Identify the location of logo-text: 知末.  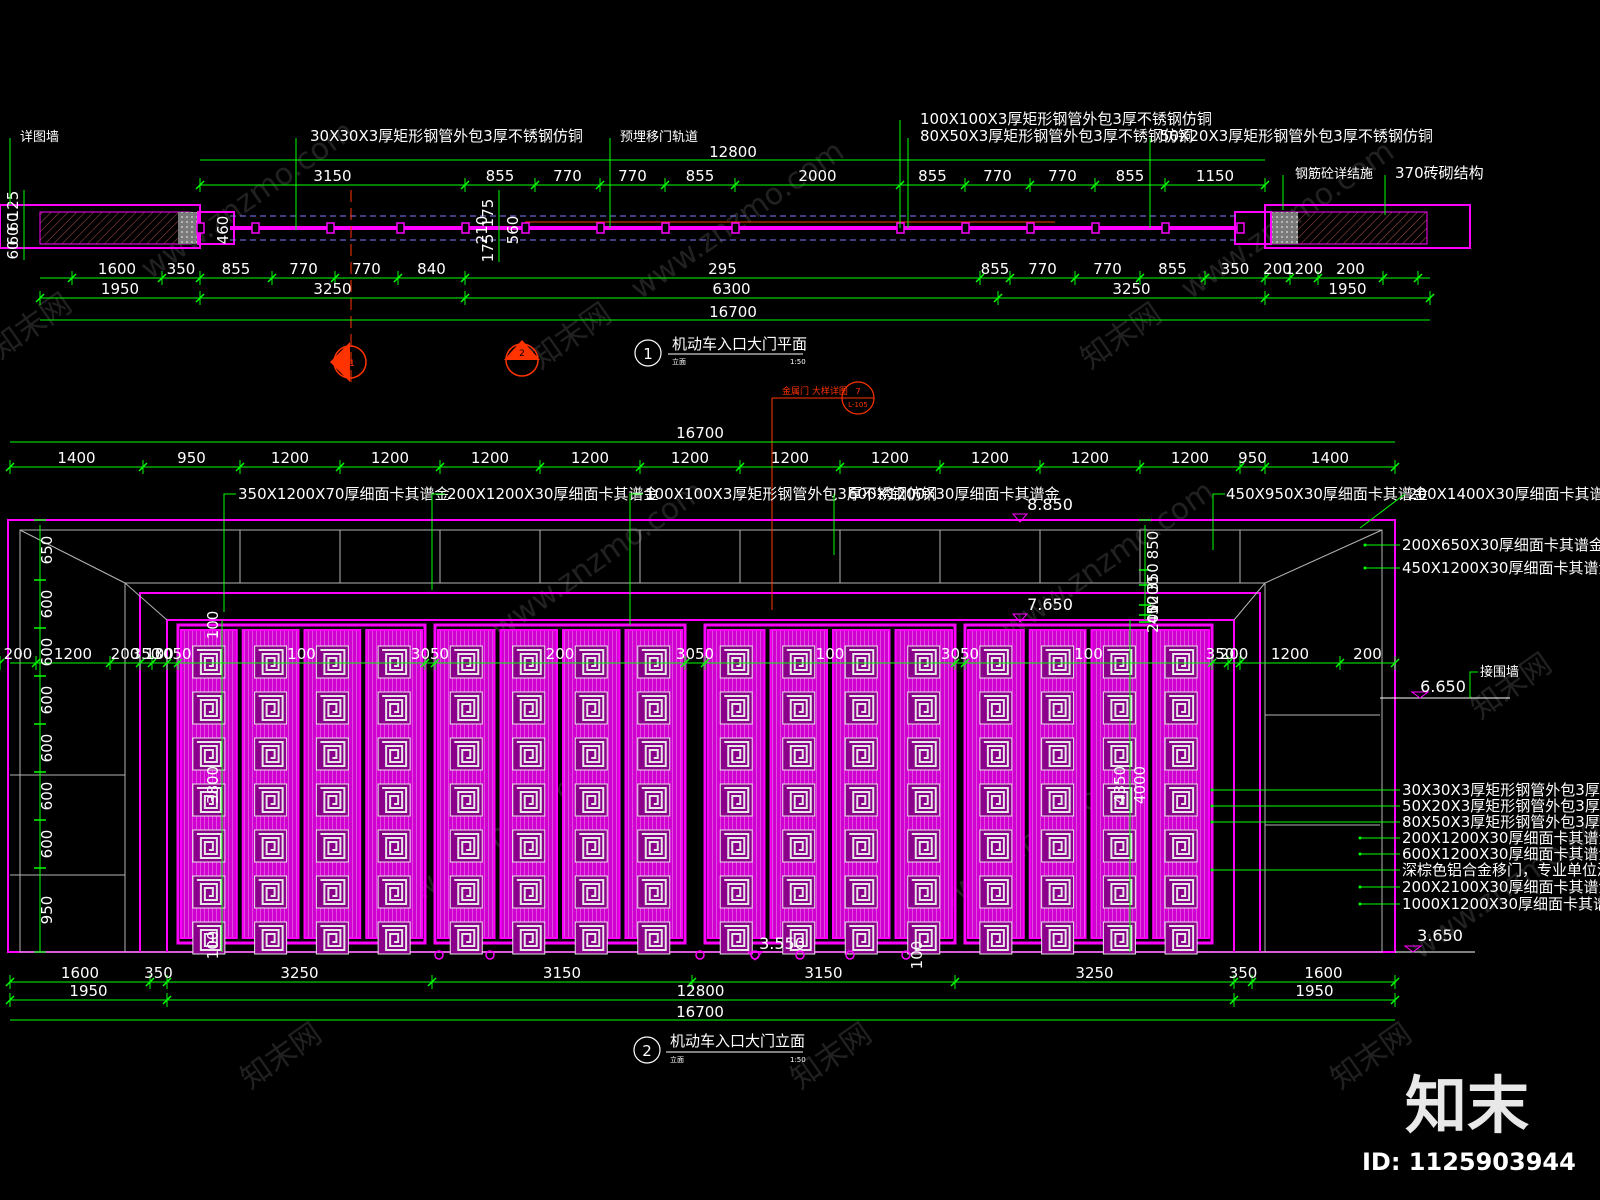
(1467, 1105).